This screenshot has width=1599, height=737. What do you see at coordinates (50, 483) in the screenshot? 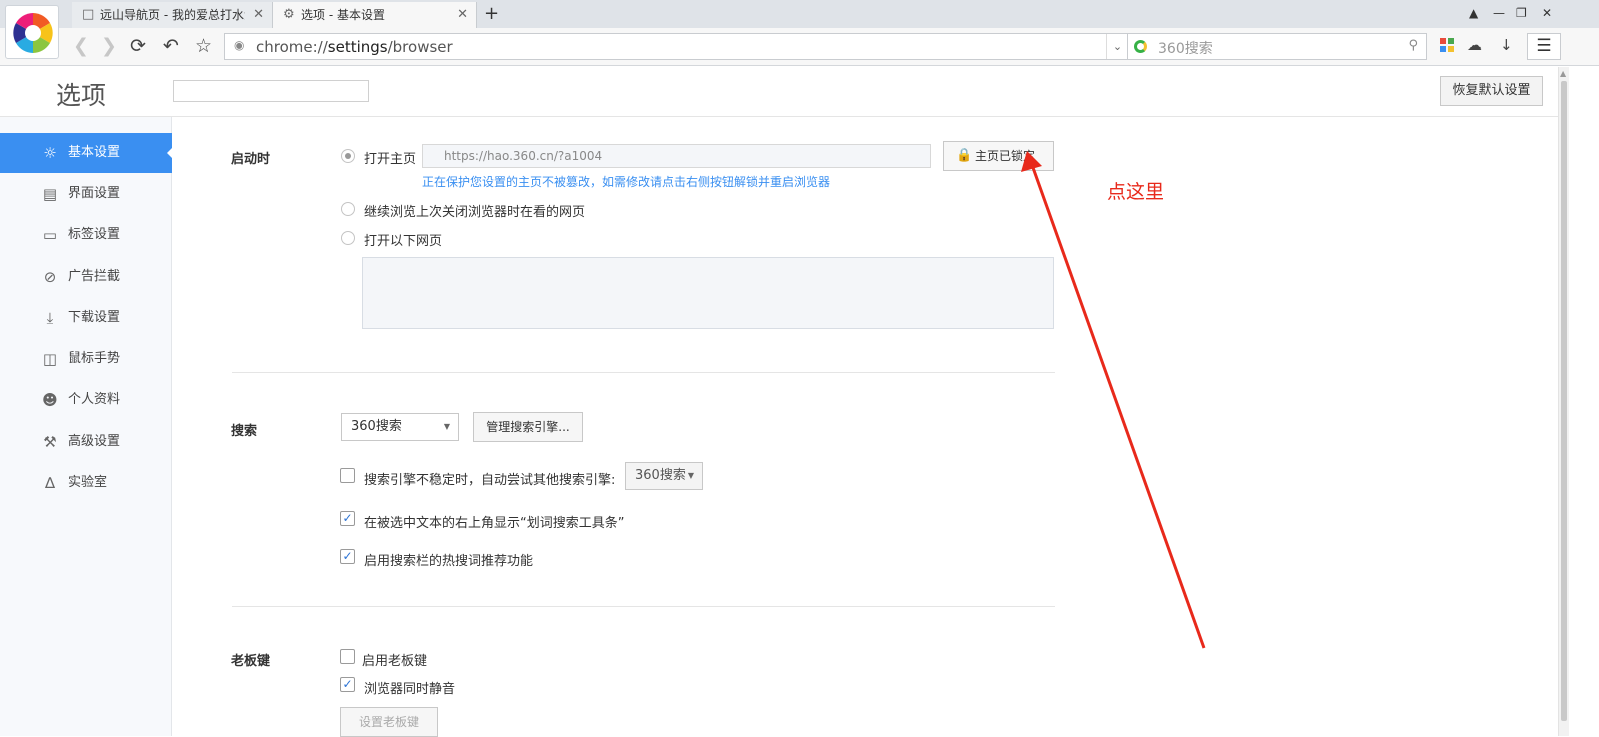
I see `flask-icon: ∆` at bounding box center [50, 483].